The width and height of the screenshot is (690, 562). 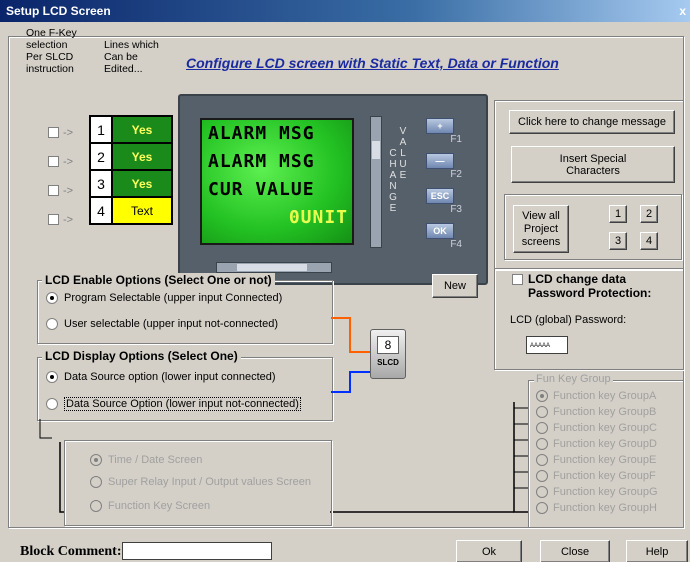 I want to click on ok-button: Ok, so click(x=489, y=551).